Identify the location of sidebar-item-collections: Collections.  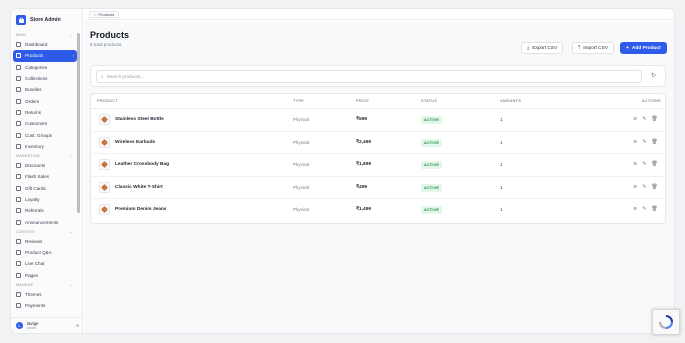
(45, 78).